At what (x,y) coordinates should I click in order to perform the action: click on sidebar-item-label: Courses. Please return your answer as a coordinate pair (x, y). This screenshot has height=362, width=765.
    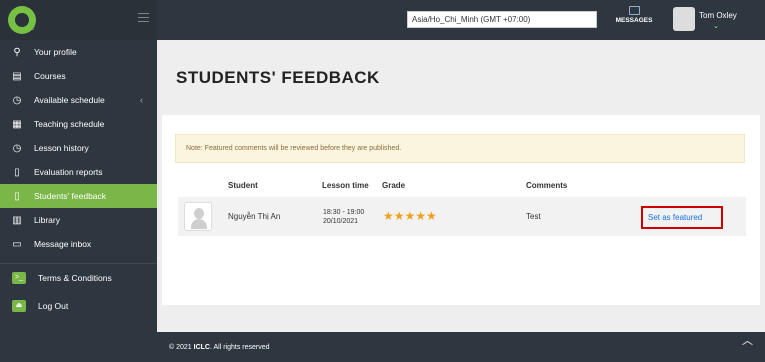
    Looking at the image, I should click on (50, 76).